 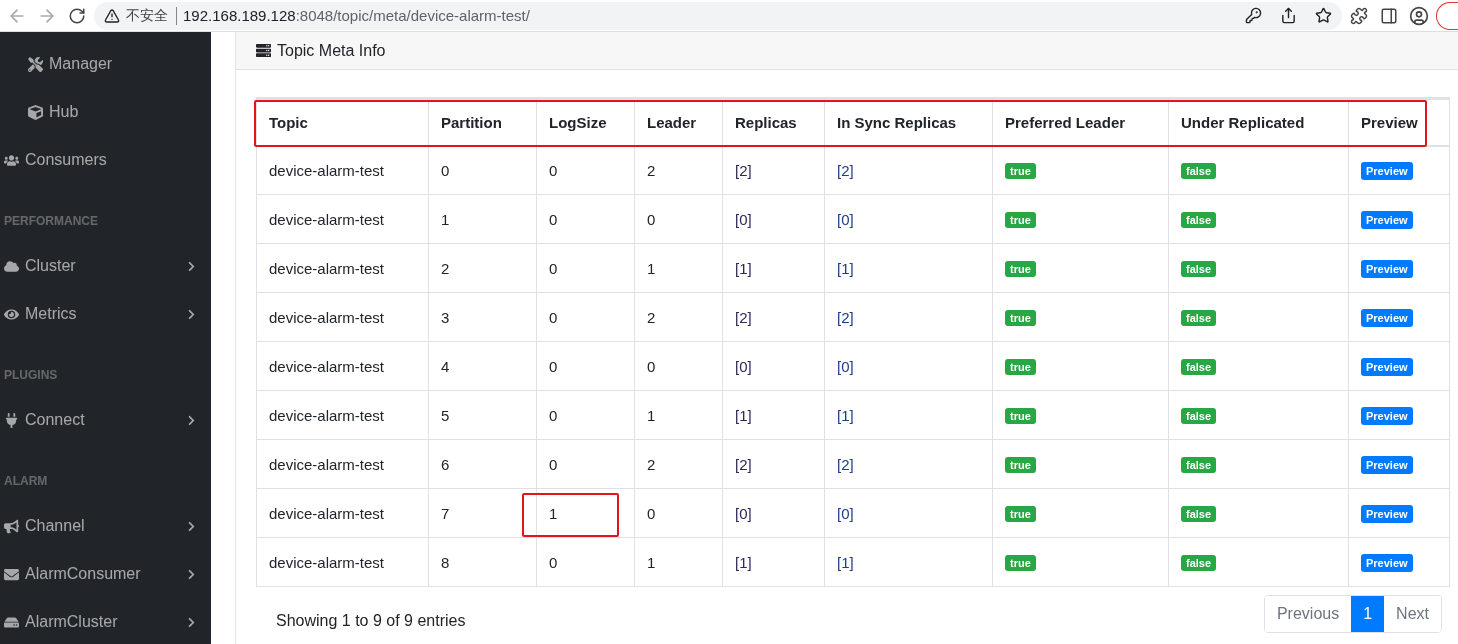 I want to click on url-host: 192.168.189.128, so click(x=239, y=15).